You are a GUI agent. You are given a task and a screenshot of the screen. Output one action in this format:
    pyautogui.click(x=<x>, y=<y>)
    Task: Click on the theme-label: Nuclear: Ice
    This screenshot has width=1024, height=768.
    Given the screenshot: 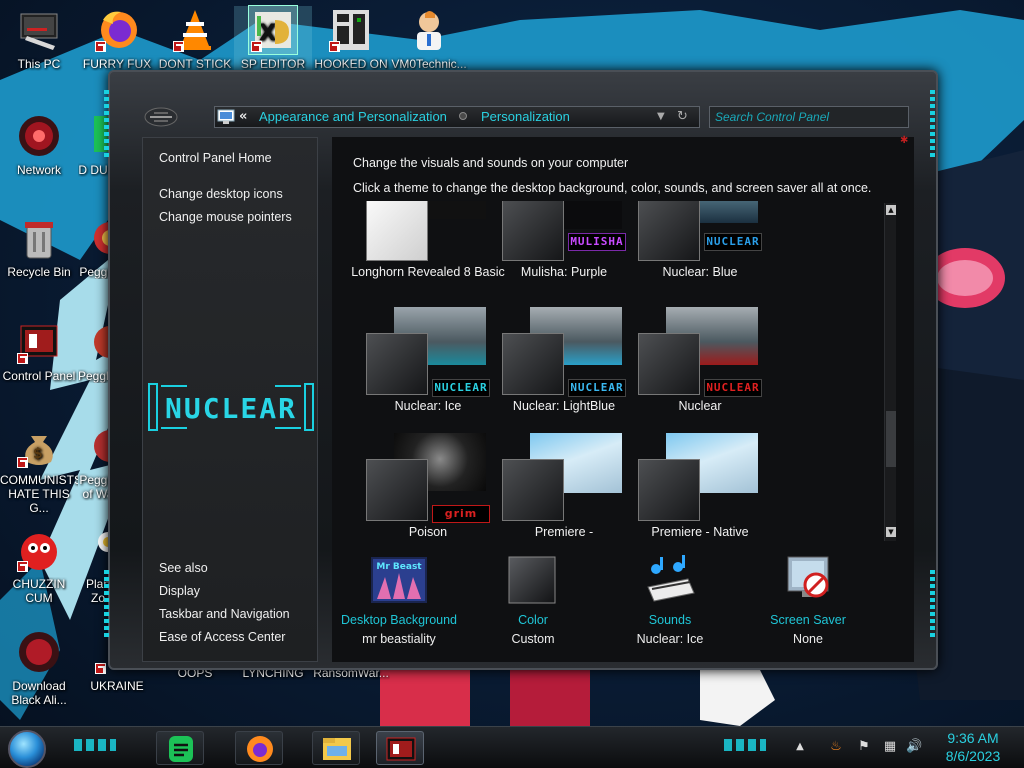 What is the action you would take?
    pyautogui.click(x=428, y=406)
    